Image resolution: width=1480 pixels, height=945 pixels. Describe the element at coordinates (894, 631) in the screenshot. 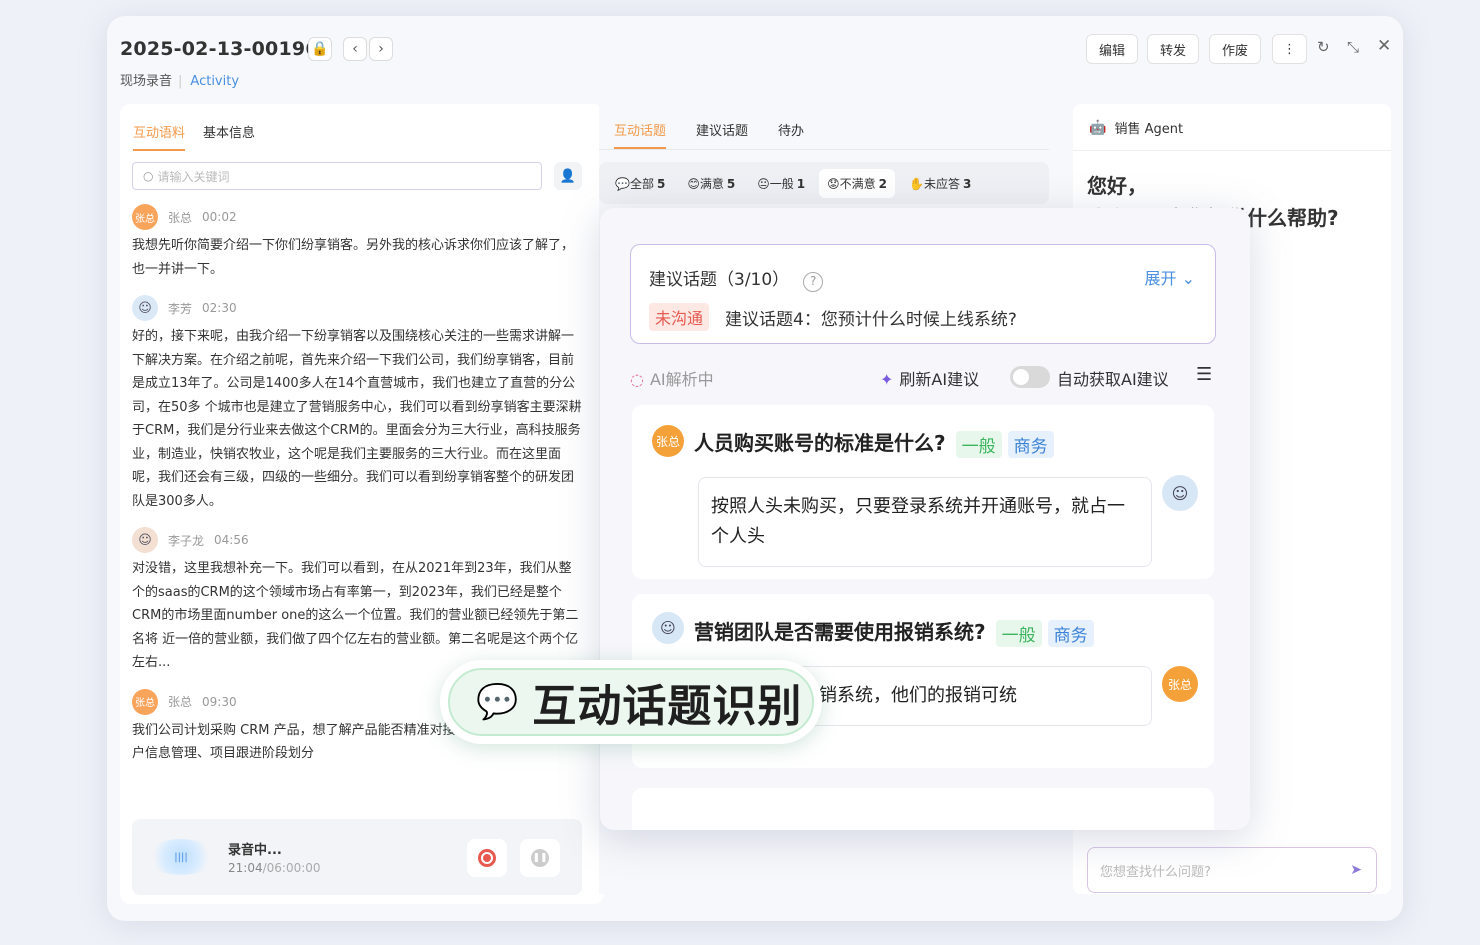

I see `topic-question: 营销团队是否需要使用报销系统? 一般 商务` at that location.